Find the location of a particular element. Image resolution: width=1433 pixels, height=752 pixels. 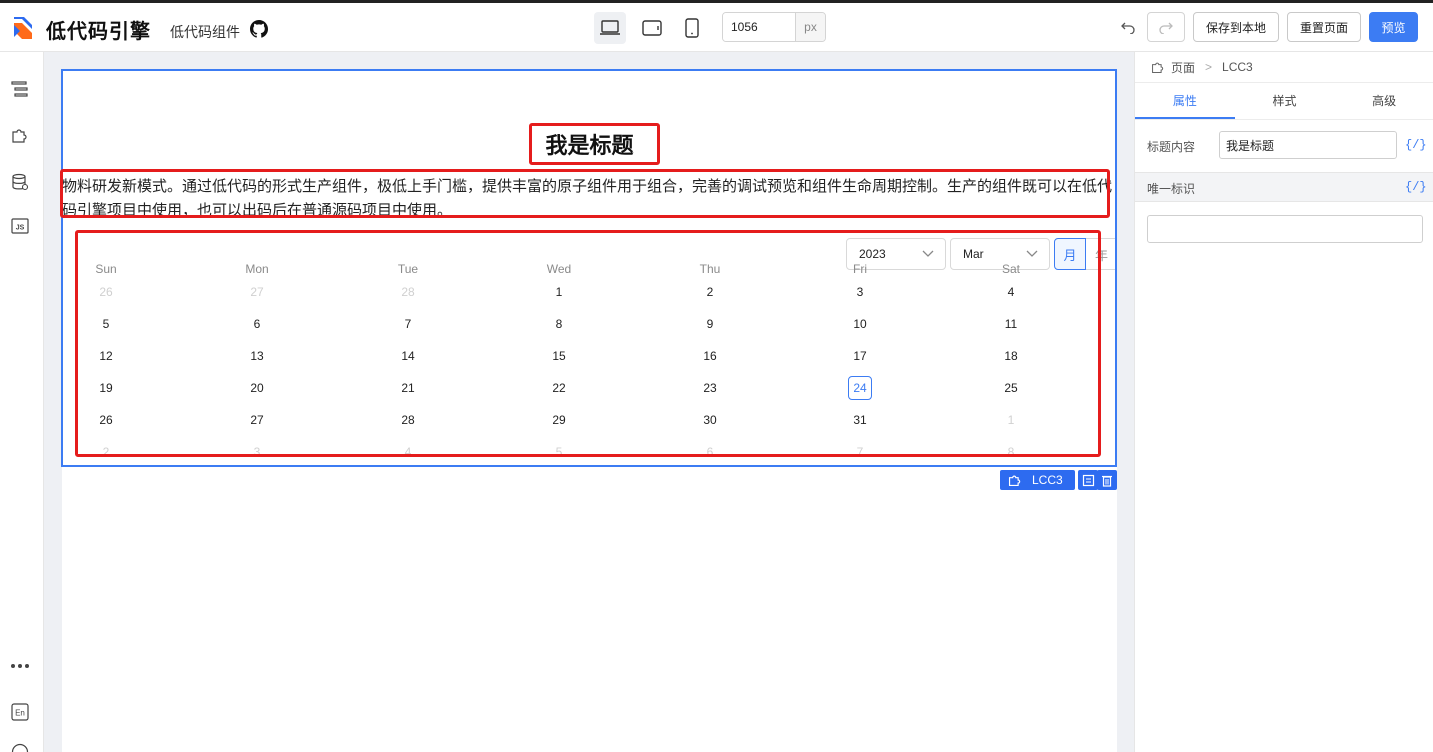

tab-props: 属性 is located at coordinates (1185, 101).